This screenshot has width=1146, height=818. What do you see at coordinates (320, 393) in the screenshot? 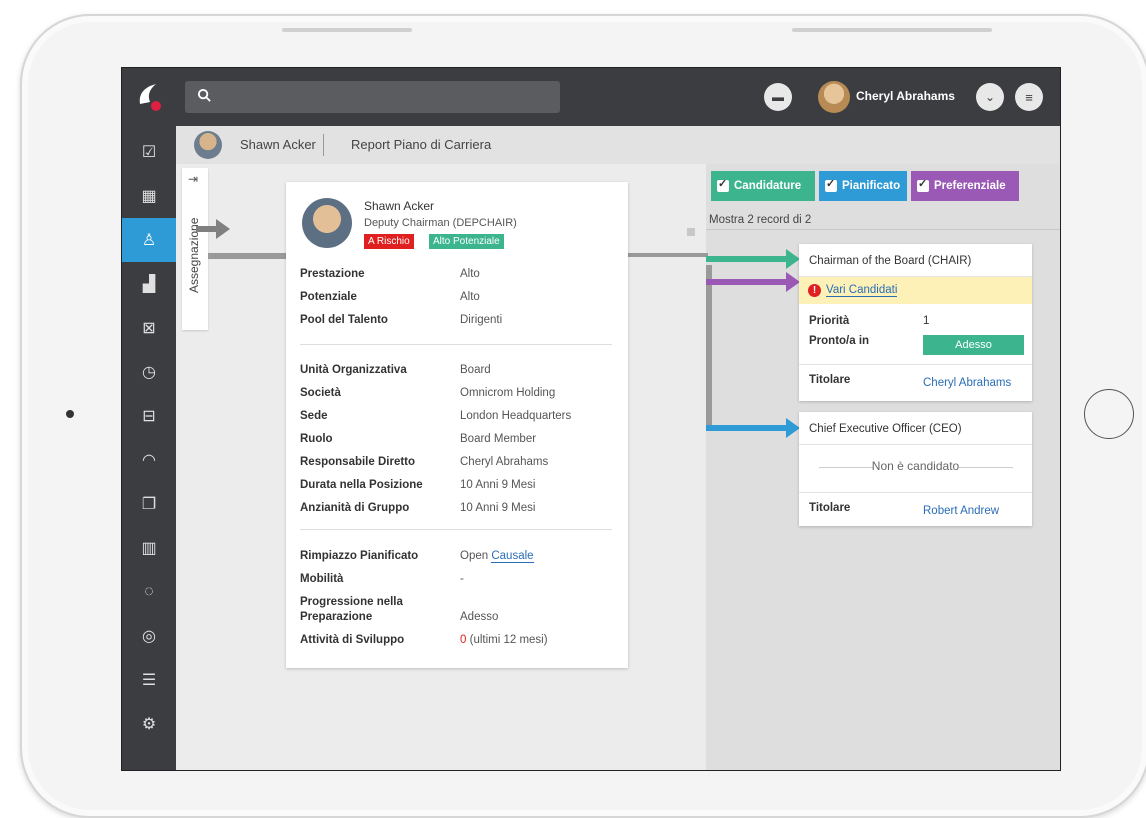
I see `field-label: Società` at bounding box center [320, 393].